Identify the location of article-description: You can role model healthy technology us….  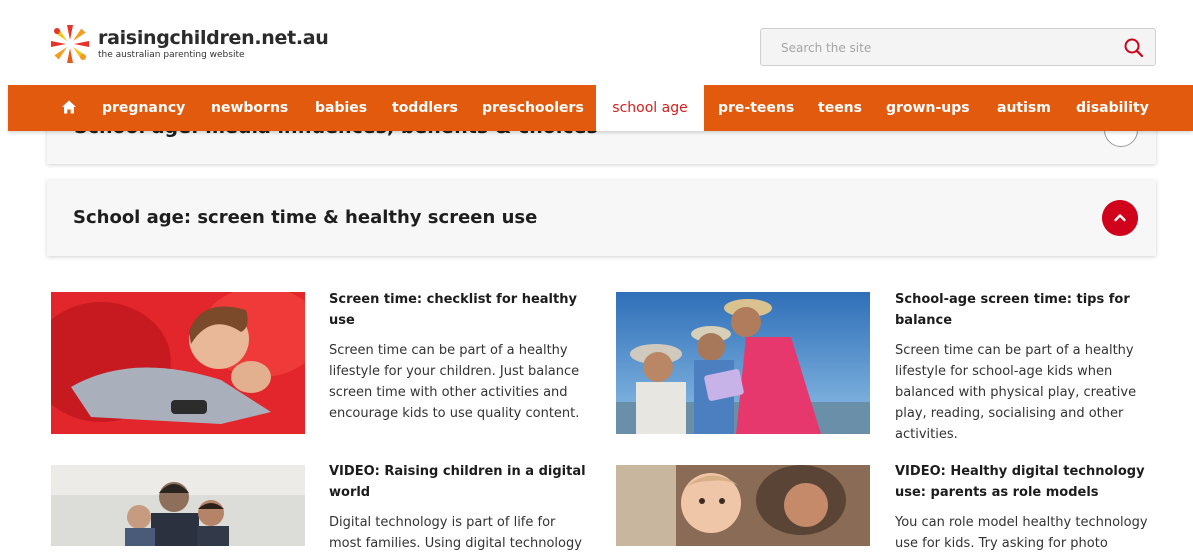
(1021, 533).